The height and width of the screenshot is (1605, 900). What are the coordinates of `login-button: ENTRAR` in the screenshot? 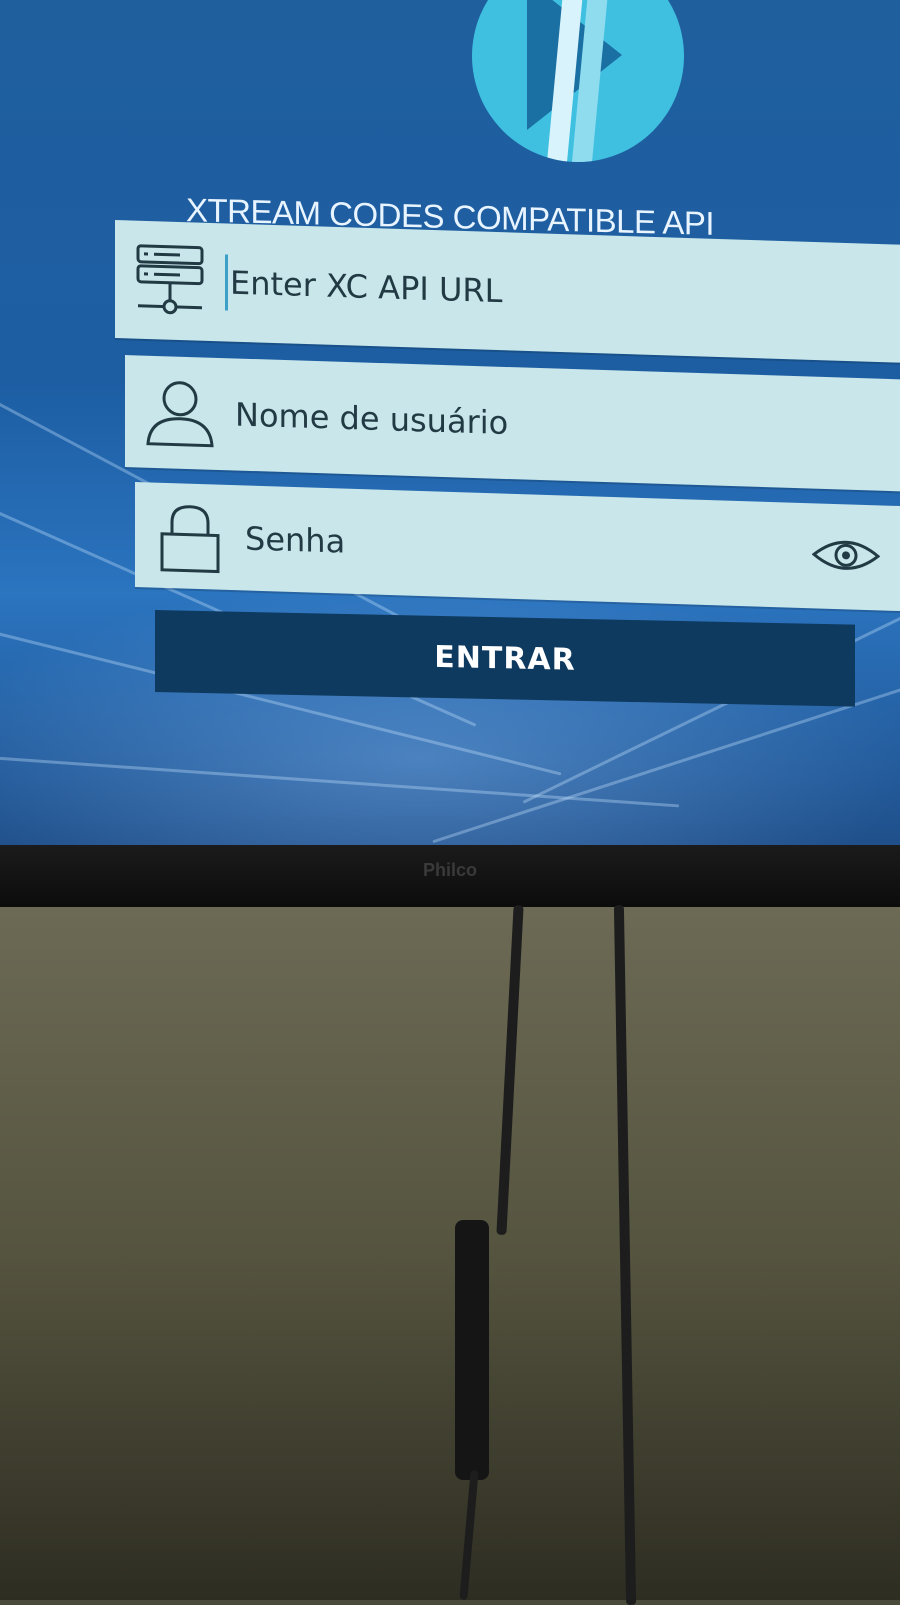 It's located at (505, 658).